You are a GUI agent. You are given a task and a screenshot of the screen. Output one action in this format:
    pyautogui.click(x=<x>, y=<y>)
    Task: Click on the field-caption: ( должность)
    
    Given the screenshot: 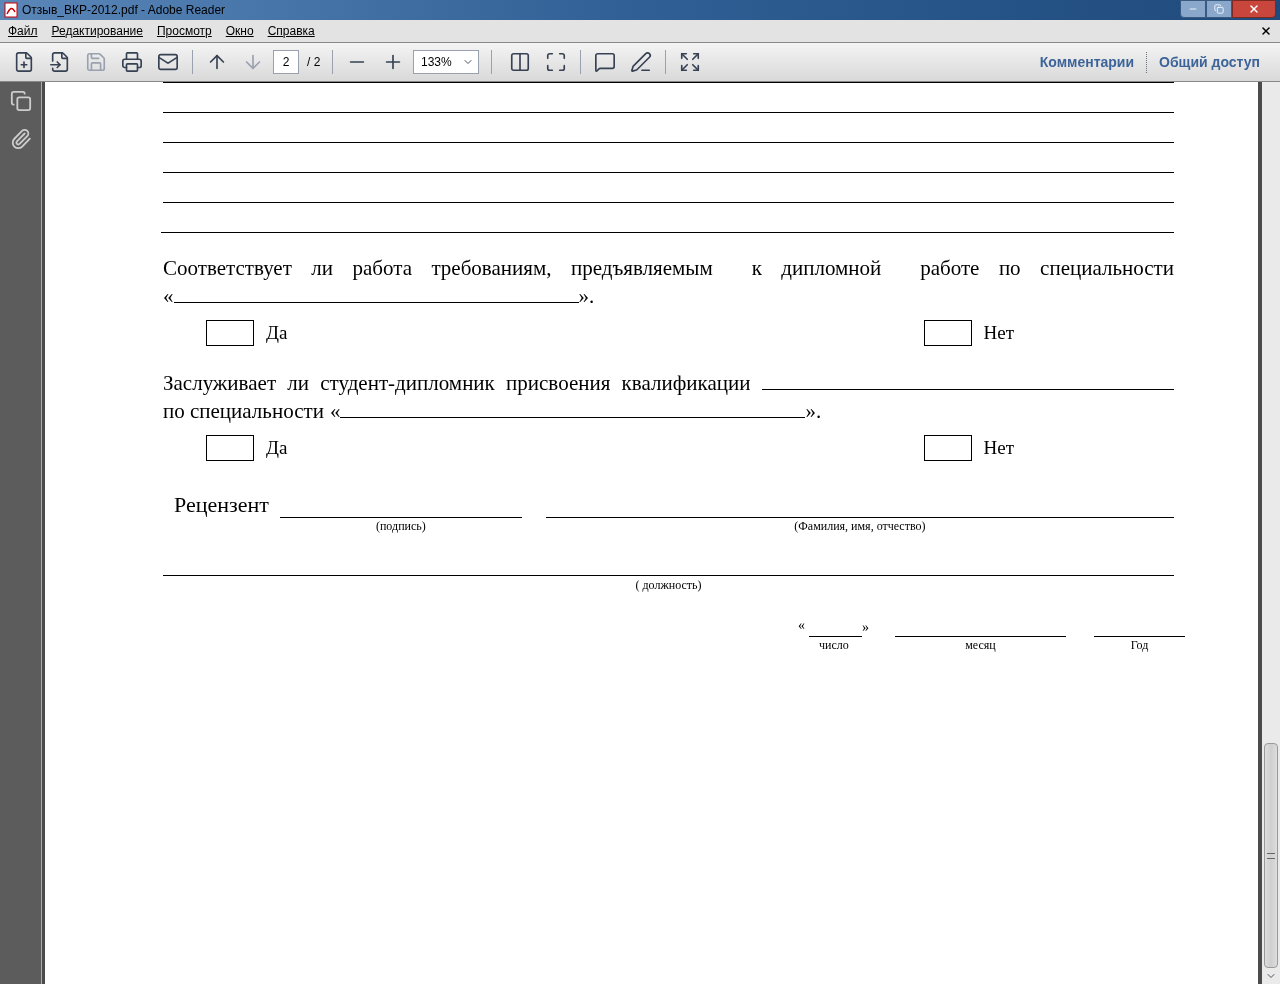 What is the action you would take?
    pyautogui.click(x=668, y=585)
    